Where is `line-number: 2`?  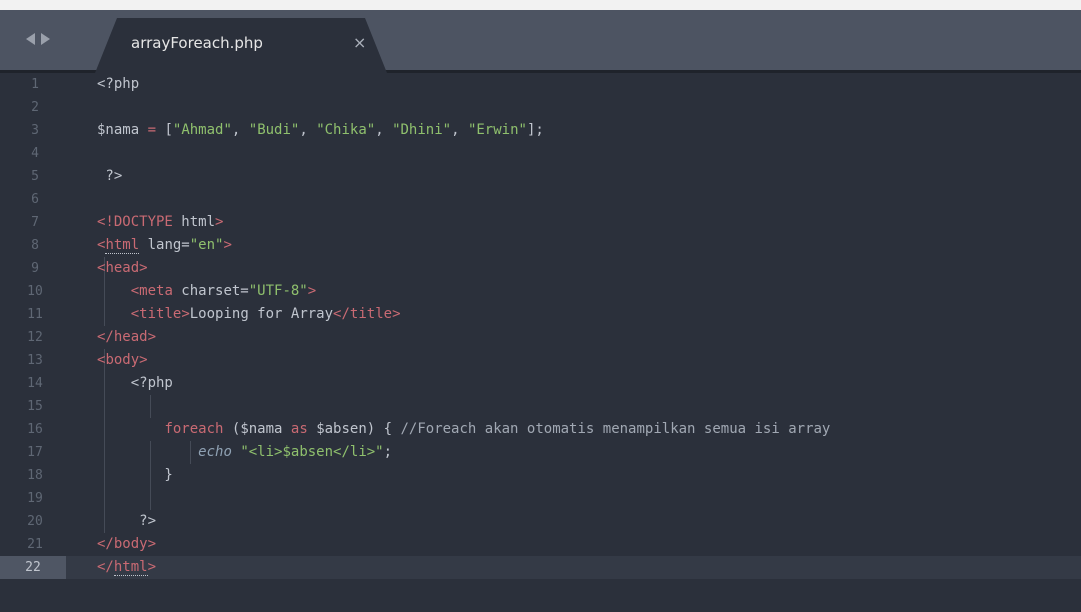 line-number: 2 is located at coordinates (35, 107).